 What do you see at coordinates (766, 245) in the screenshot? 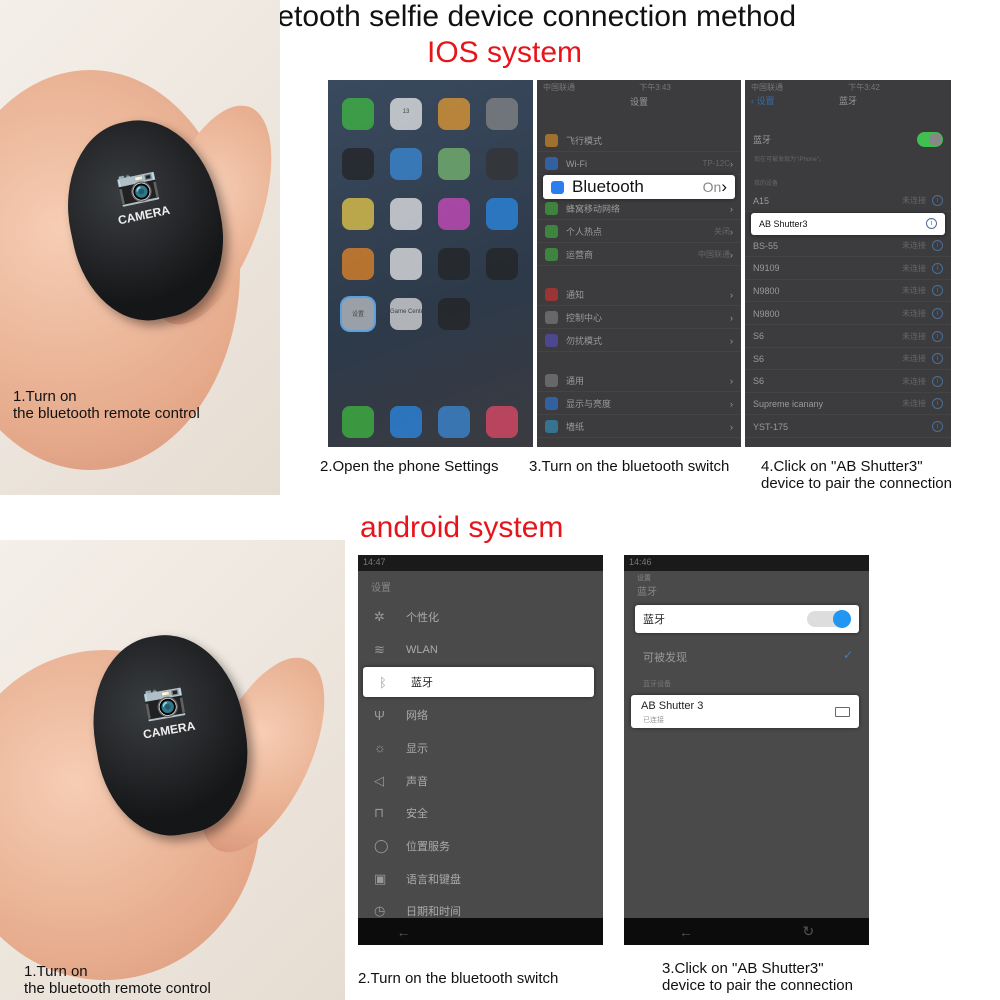
I see `device-name: BS-55` at bounding box center [766, 245].